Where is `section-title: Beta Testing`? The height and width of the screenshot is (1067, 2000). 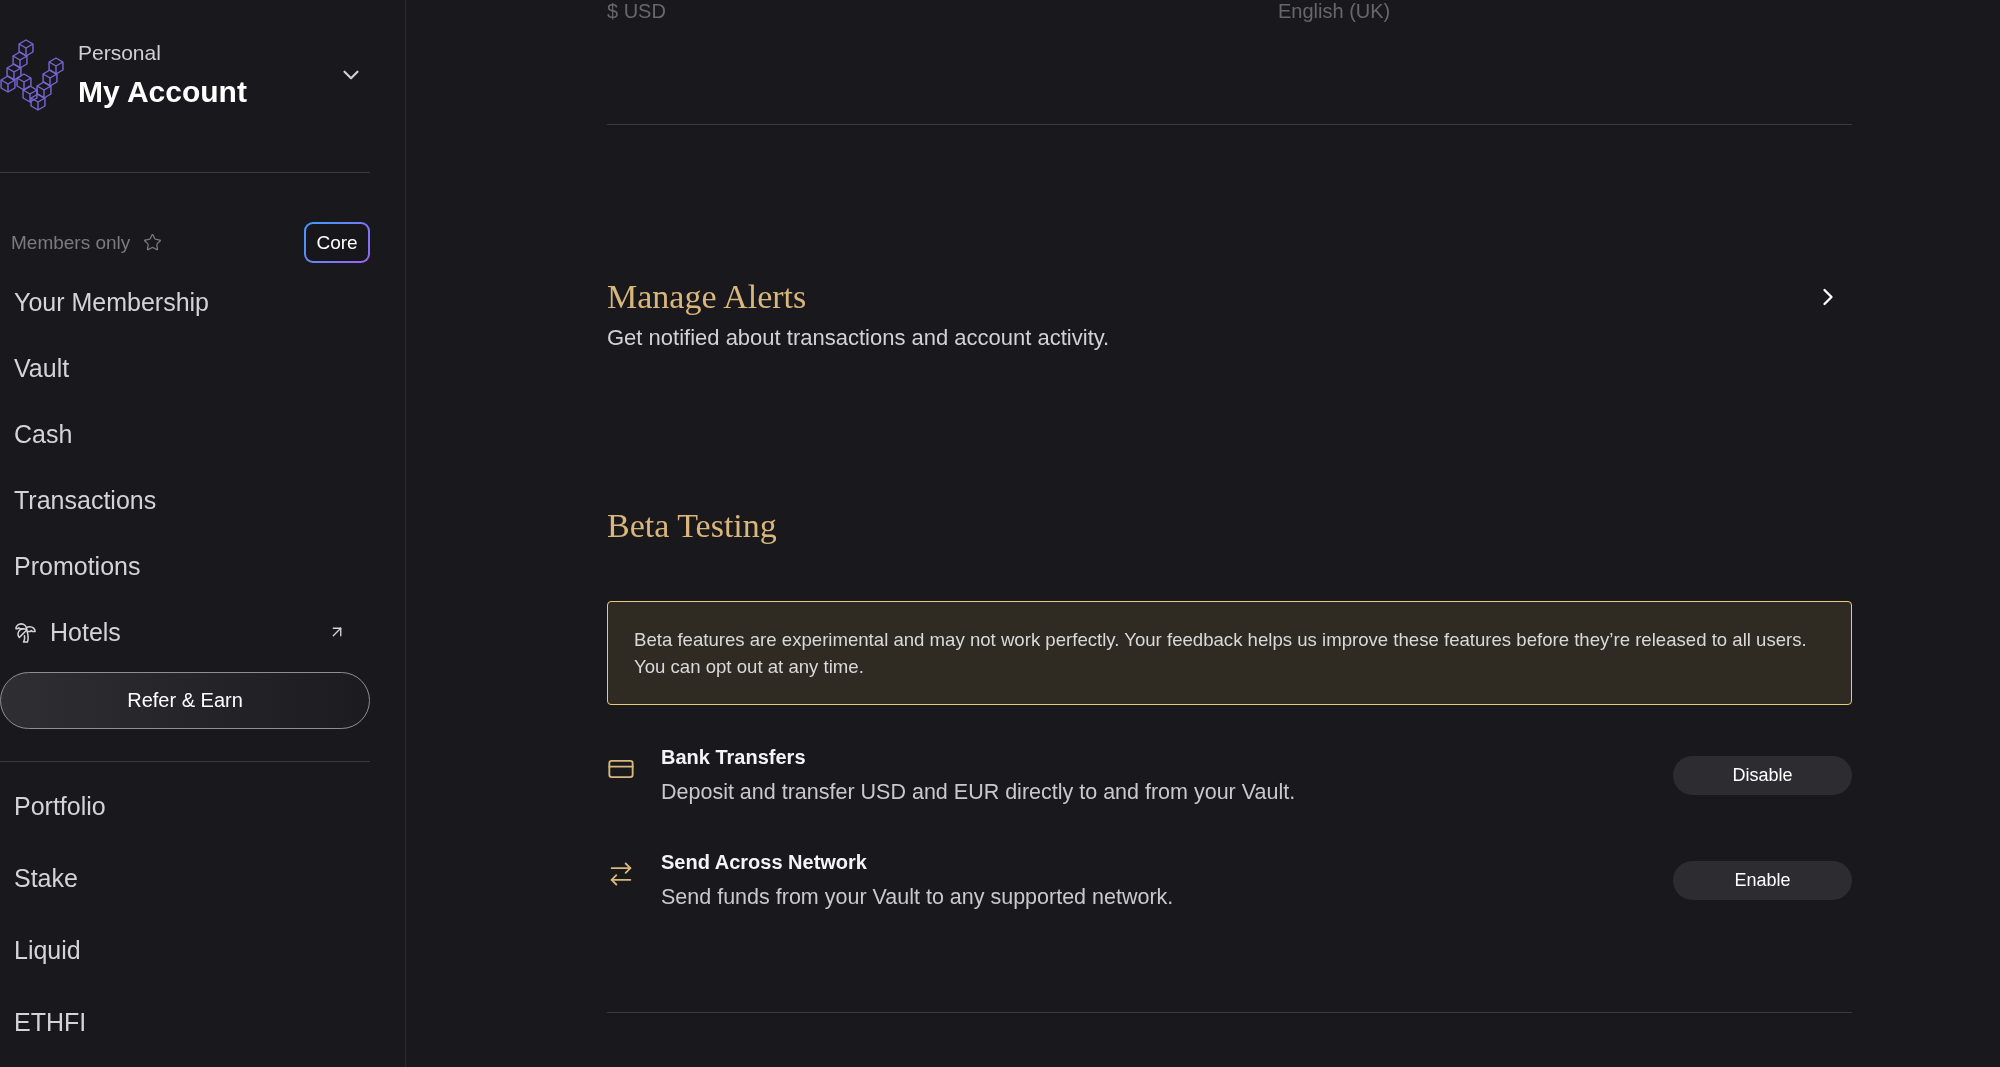 section-title: Beta Testing is located at coordinates (692, 526).